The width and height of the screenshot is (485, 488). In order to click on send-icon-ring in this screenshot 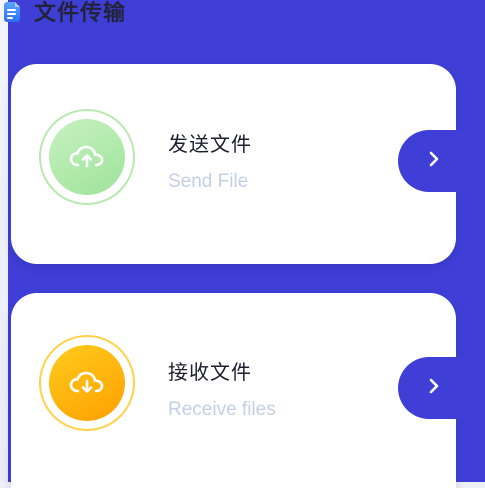, I will do `click(87, 157)`.